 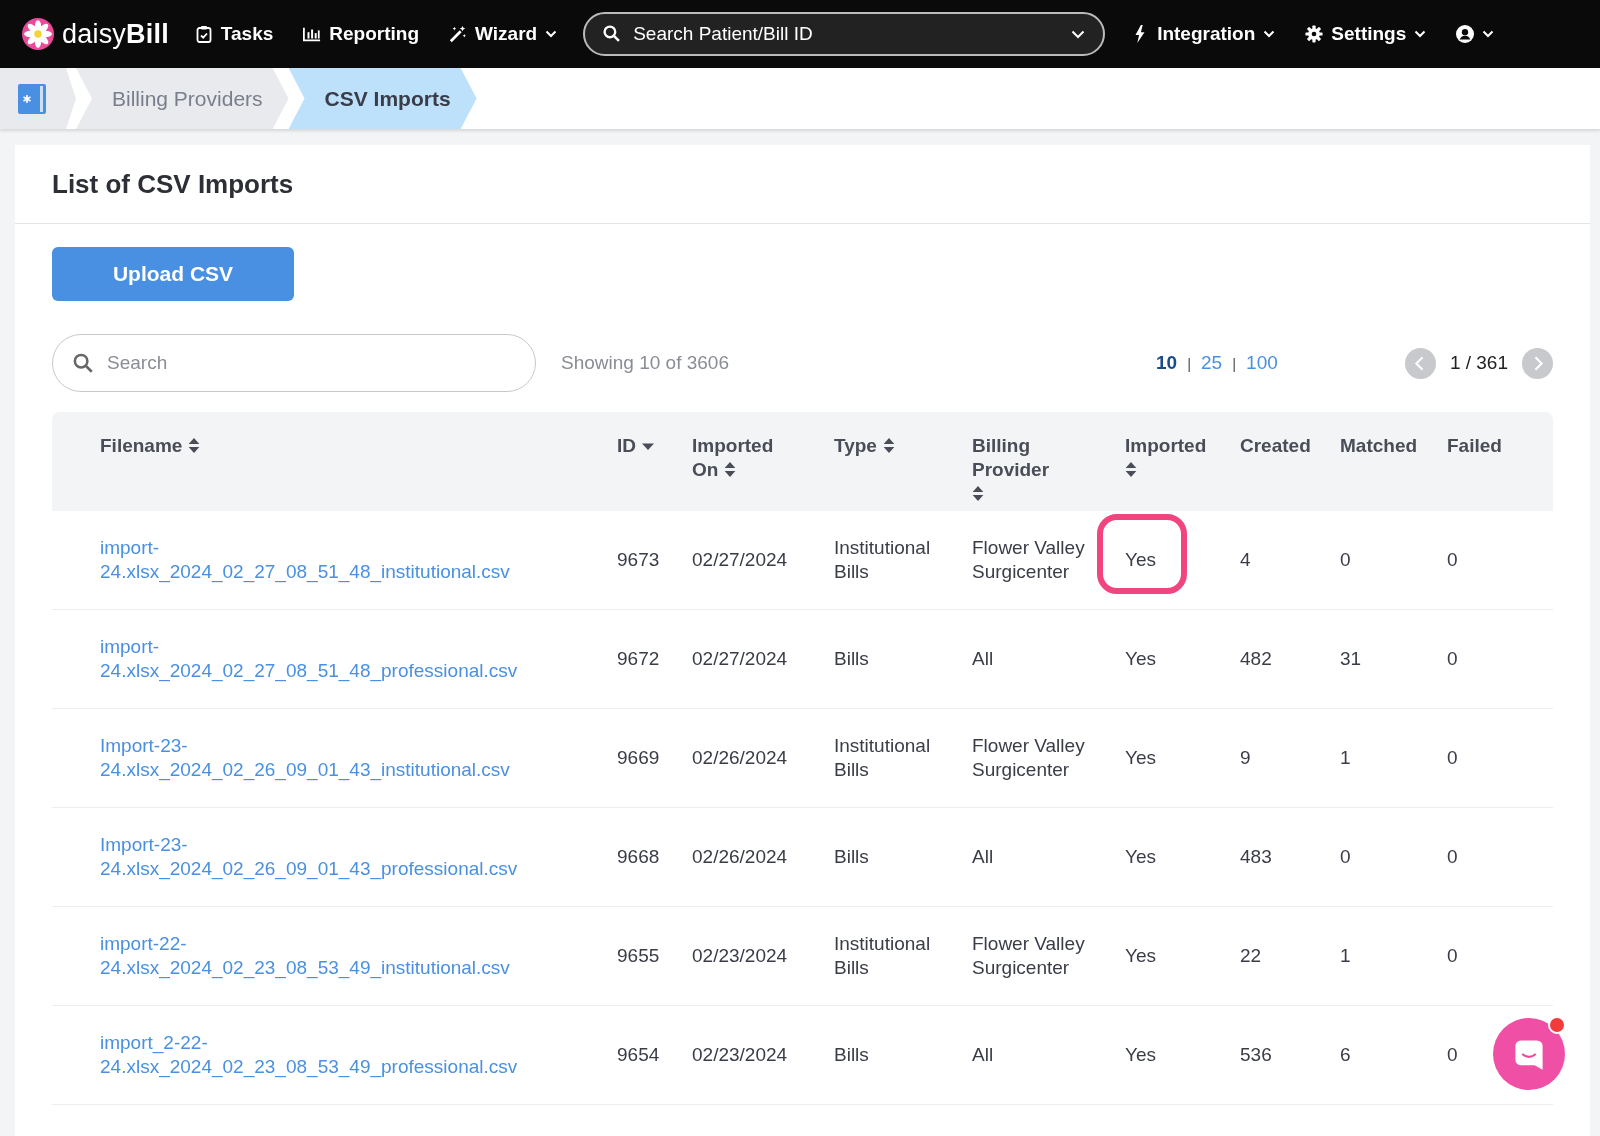 I want to click on clipboard-icon, so click(x=203, y=34).